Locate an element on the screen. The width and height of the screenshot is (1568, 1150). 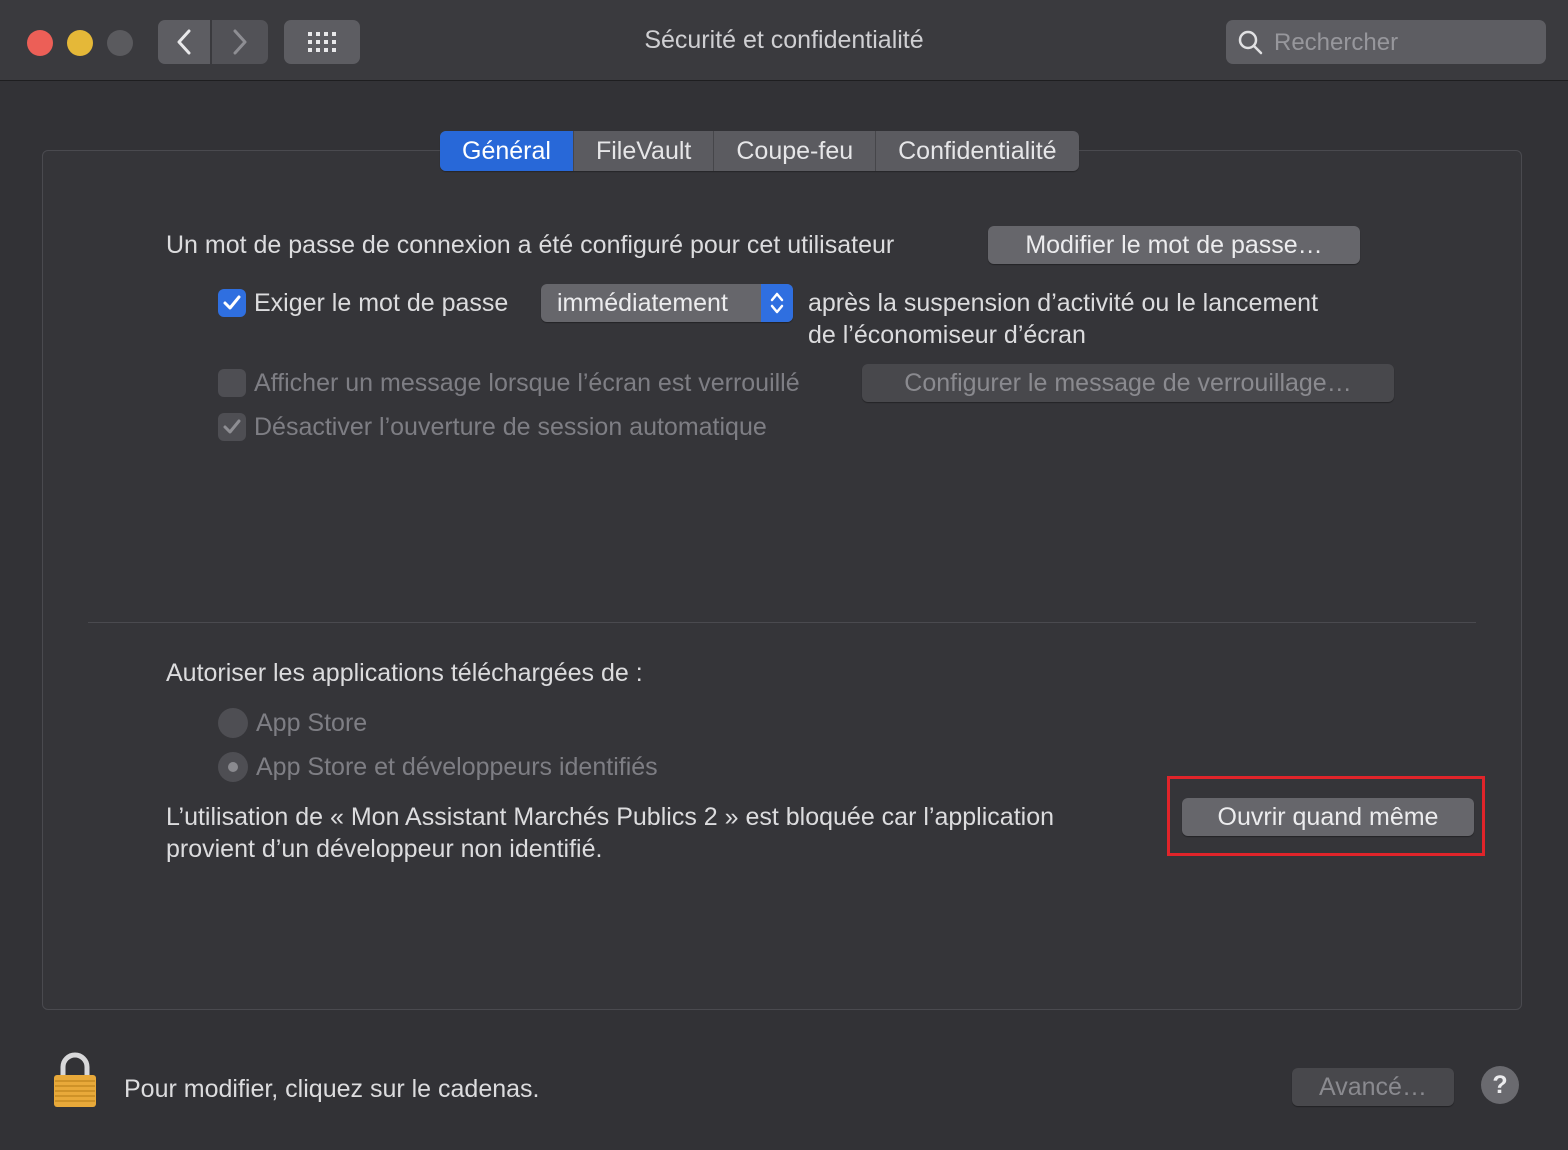
radio-app-store is located at coordinates (233, 723).